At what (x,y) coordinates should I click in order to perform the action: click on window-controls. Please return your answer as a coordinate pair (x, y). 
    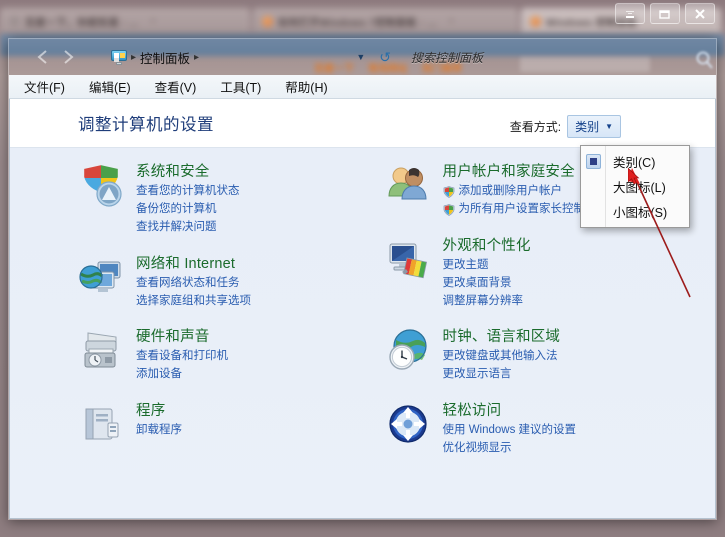
    Looking at the image, I should click on (665, 13).